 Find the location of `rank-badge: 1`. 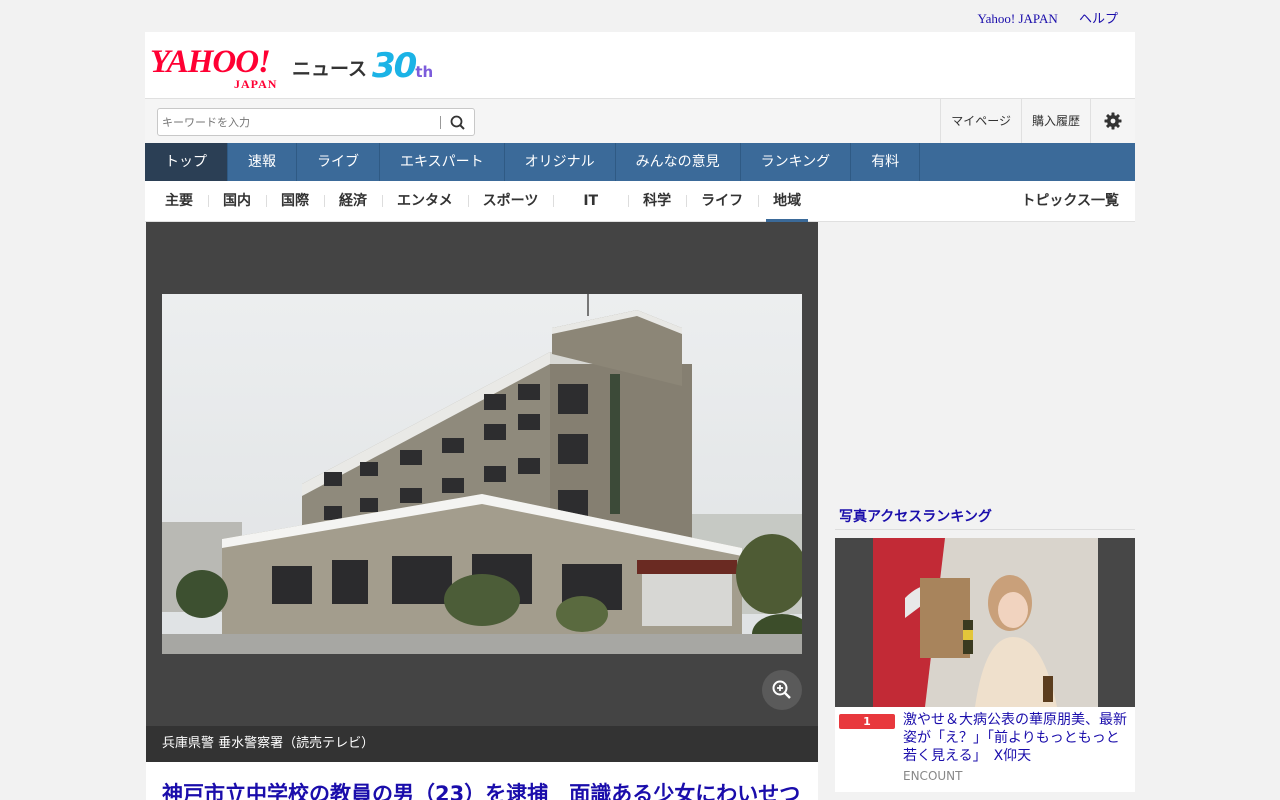

rank-badge: 1 is located at coordinates (867, 721).